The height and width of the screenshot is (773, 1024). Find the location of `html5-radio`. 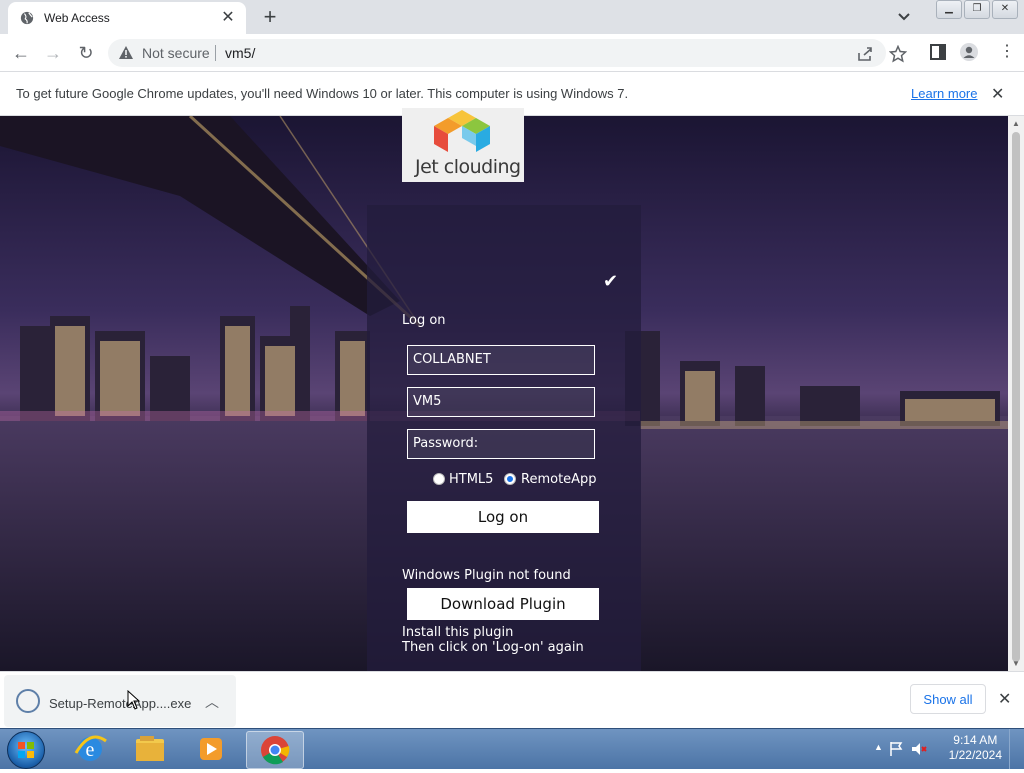

html5-radio is located at coordinates (439, 479).